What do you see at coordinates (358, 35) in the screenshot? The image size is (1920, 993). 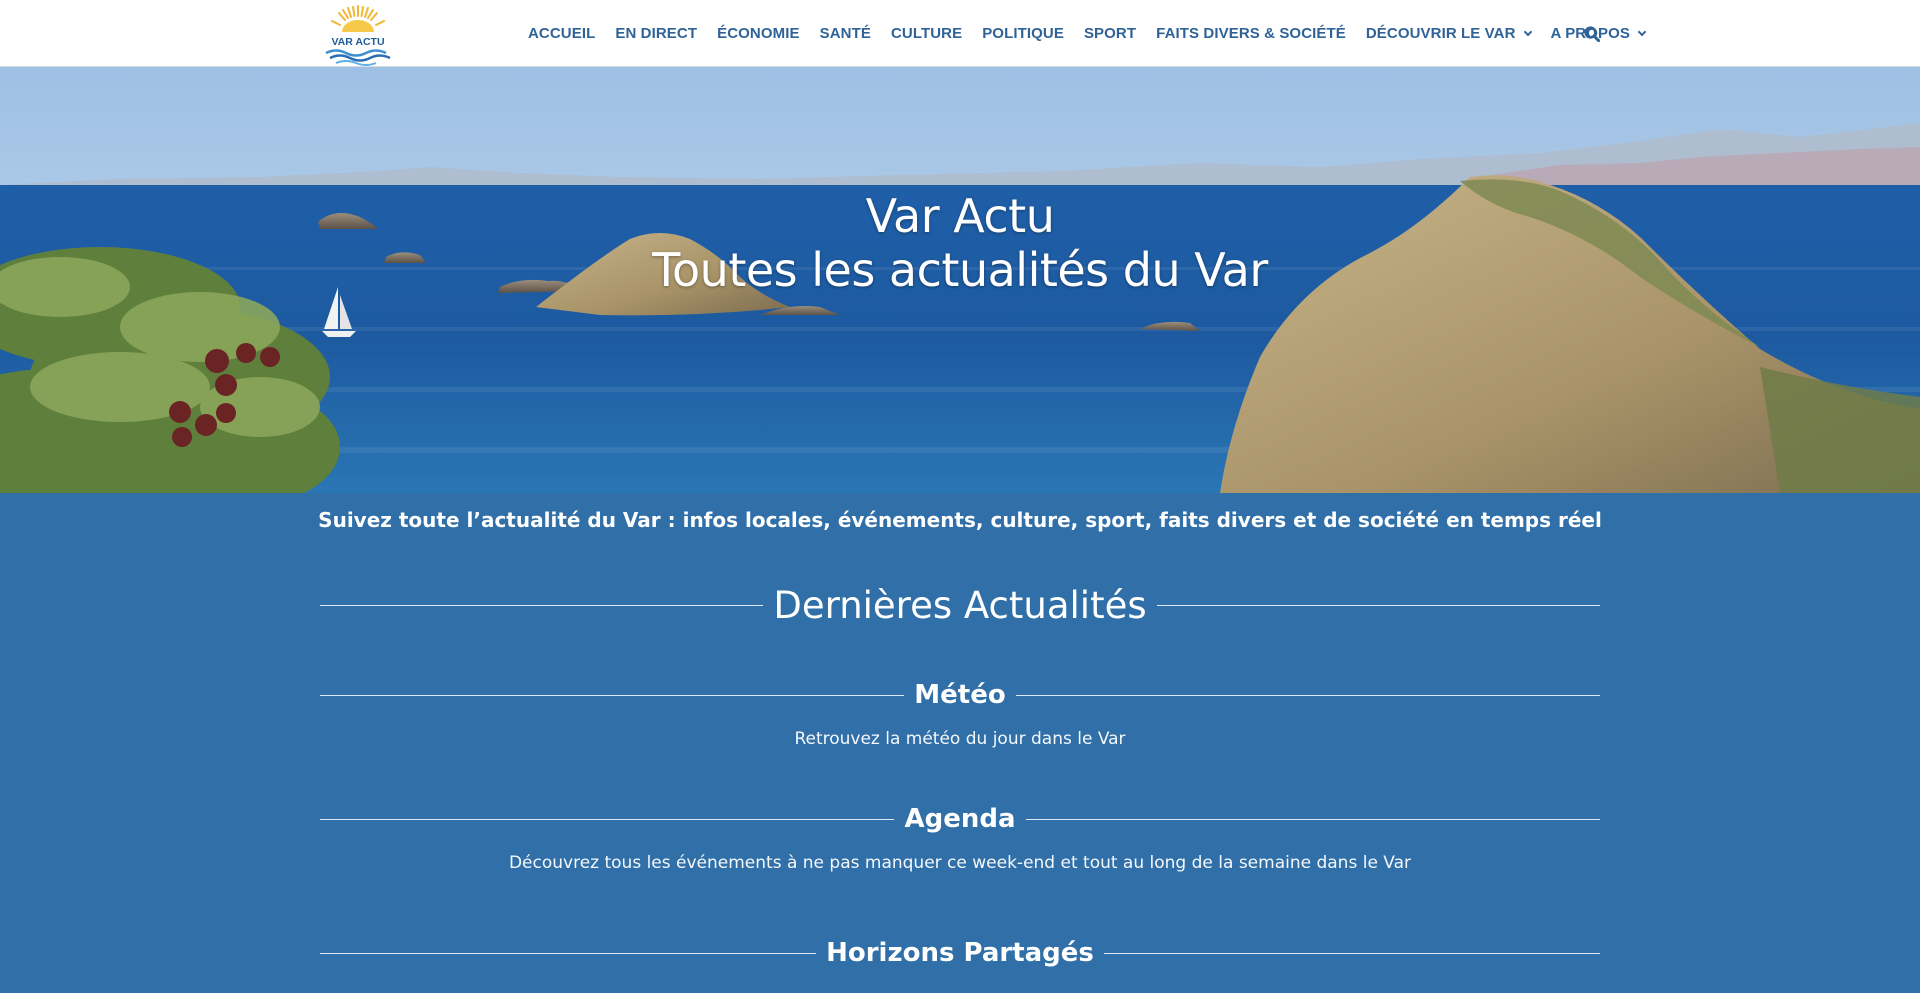 I see `site-logo: VAR ACTU` at bounding box center [358, 35].